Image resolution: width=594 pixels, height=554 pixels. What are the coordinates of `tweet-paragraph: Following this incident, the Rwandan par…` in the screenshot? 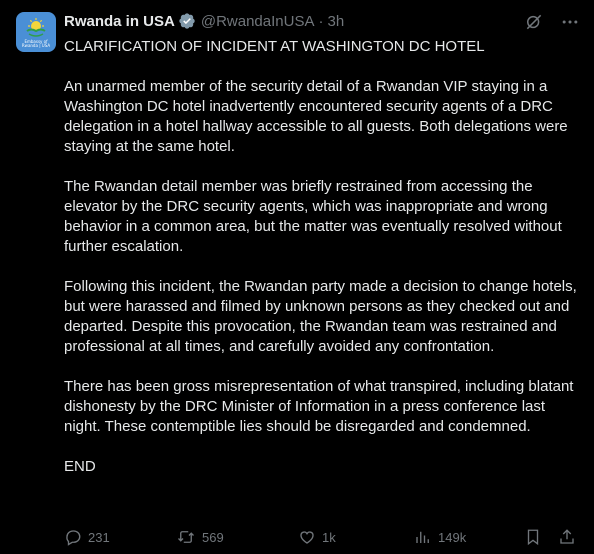 It's located at (320, 316).